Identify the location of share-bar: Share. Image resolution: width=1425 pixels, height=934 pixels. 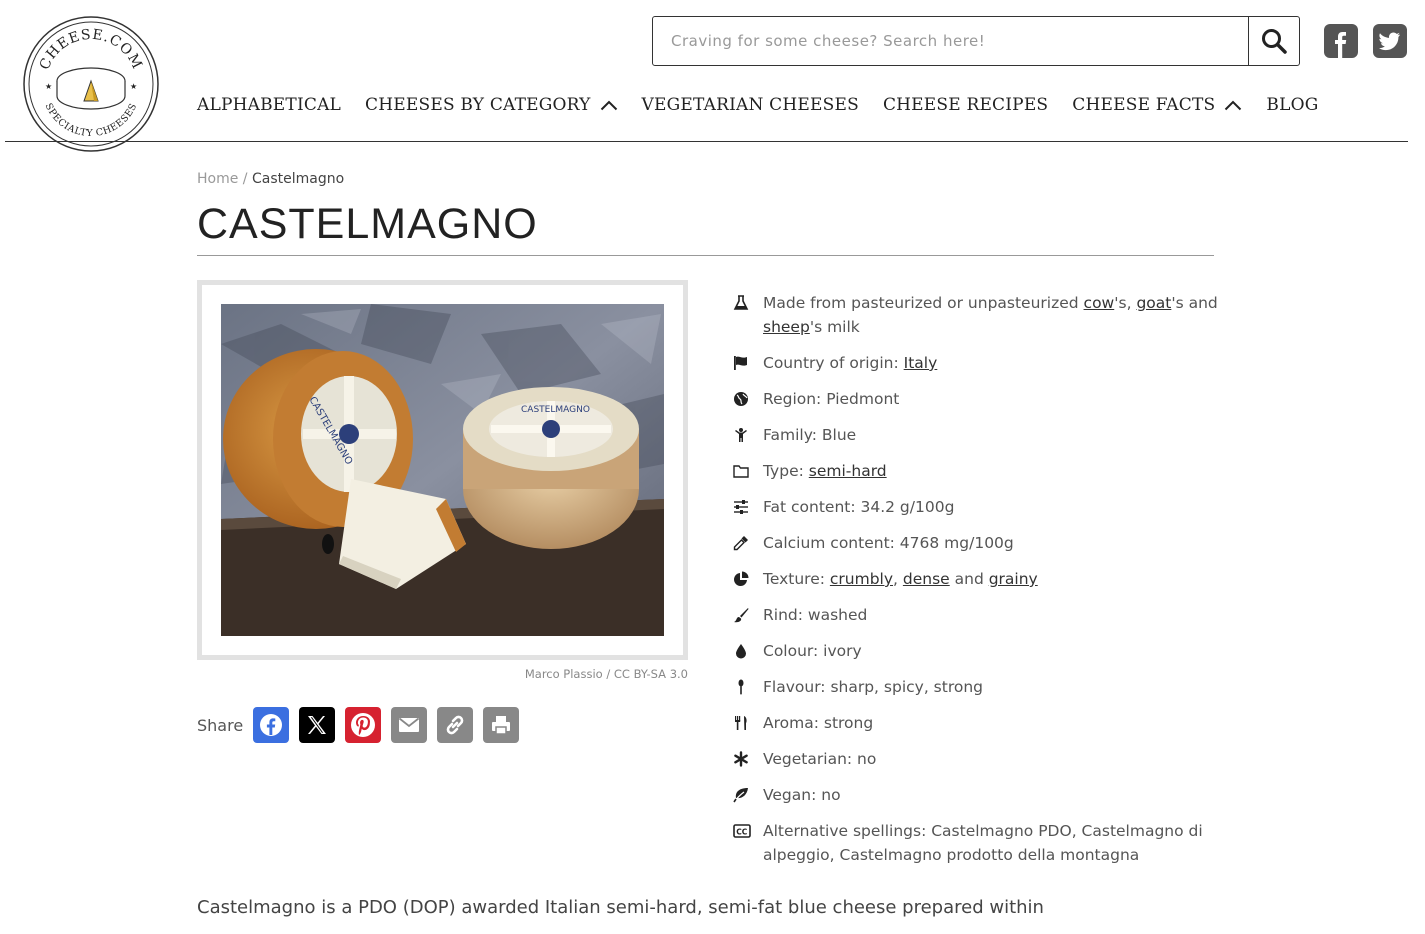
(363, 725).